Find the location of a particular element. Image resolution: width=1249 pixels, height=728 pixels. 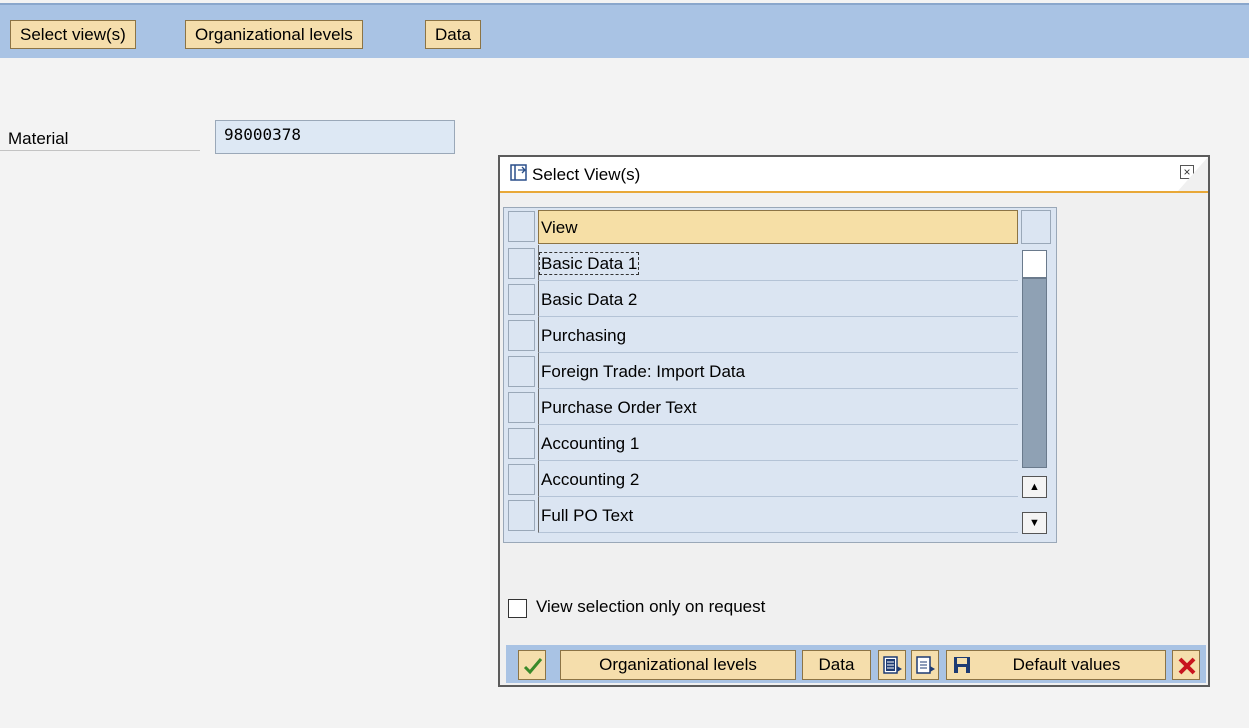

default-values-label: Default values is located at coordinates (1066, 664).